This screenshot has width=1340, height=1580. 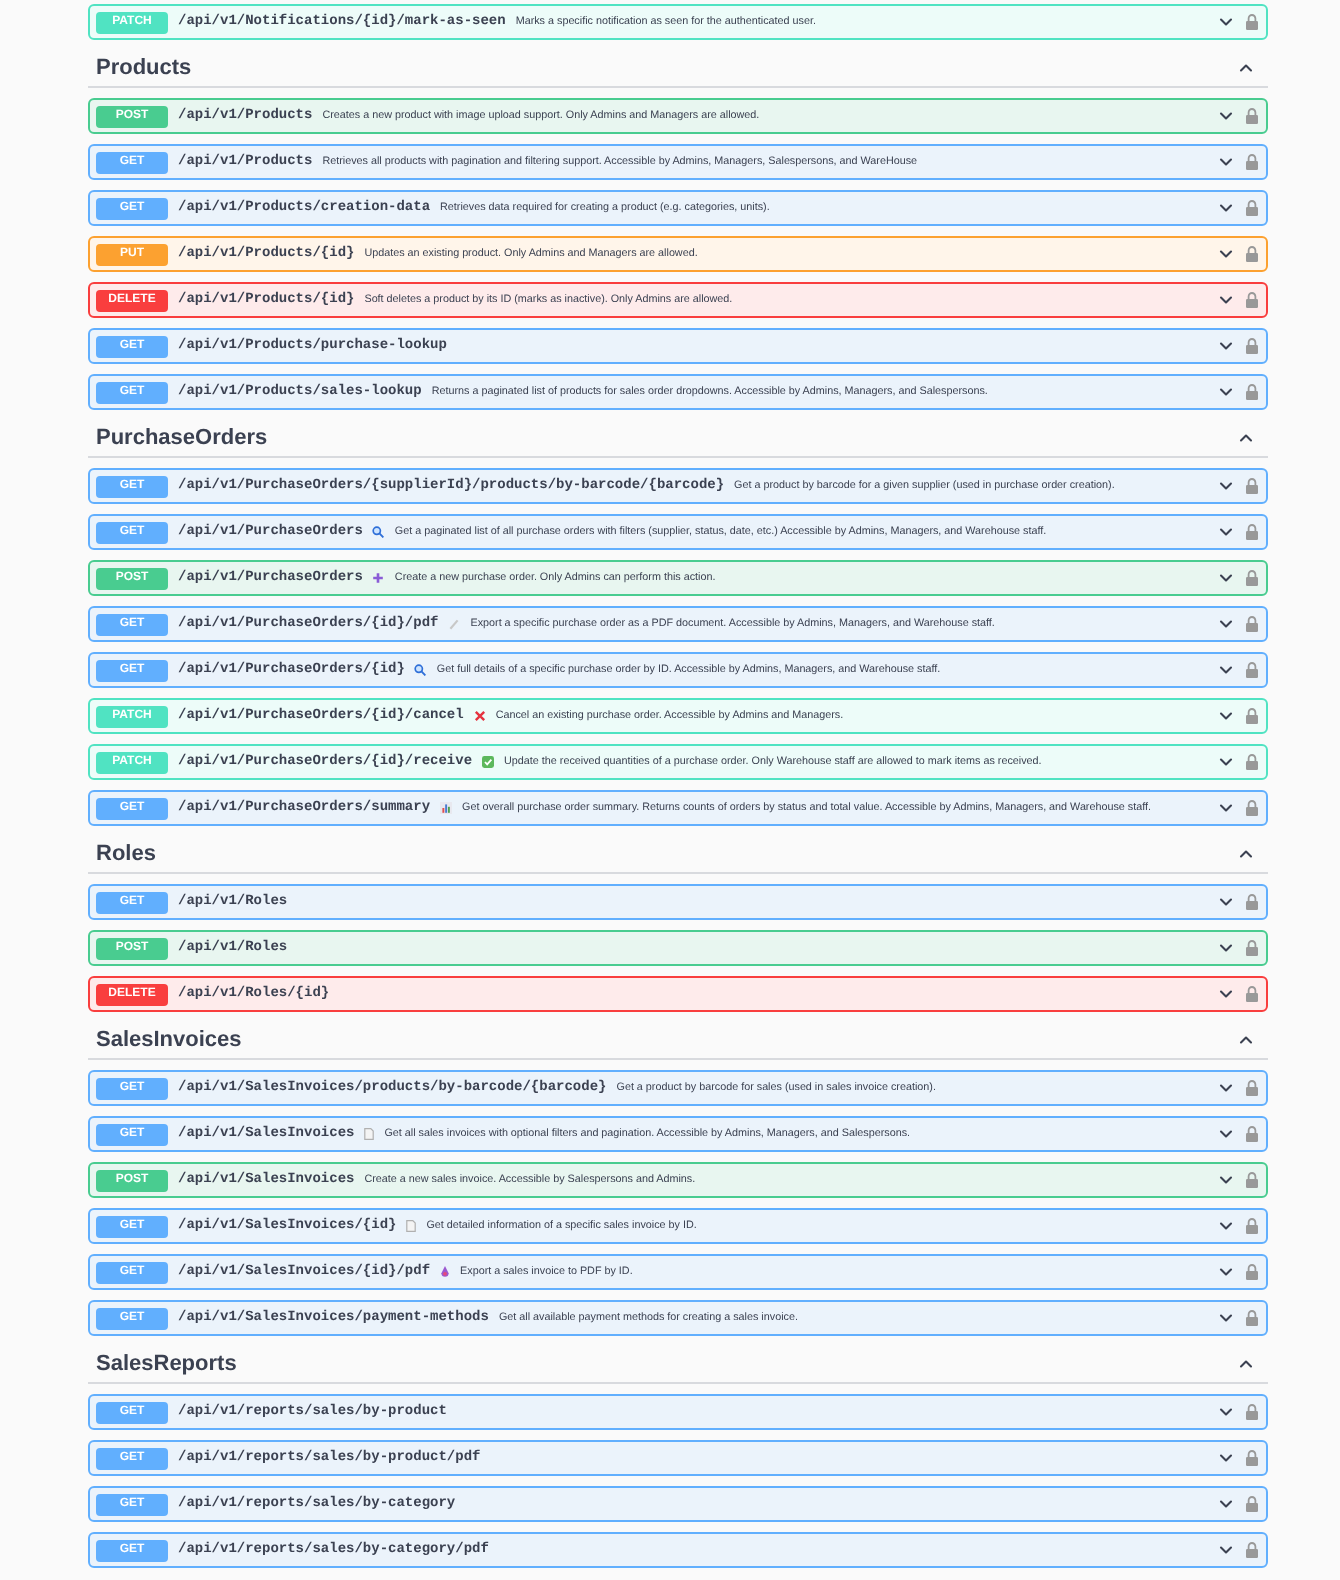 I want to click on section-header: Roles, so click(x=678, y=855).